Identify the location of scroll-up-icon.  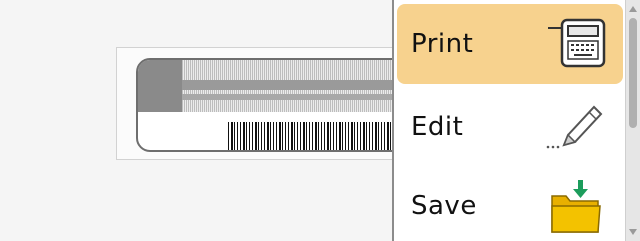
(633, 9).